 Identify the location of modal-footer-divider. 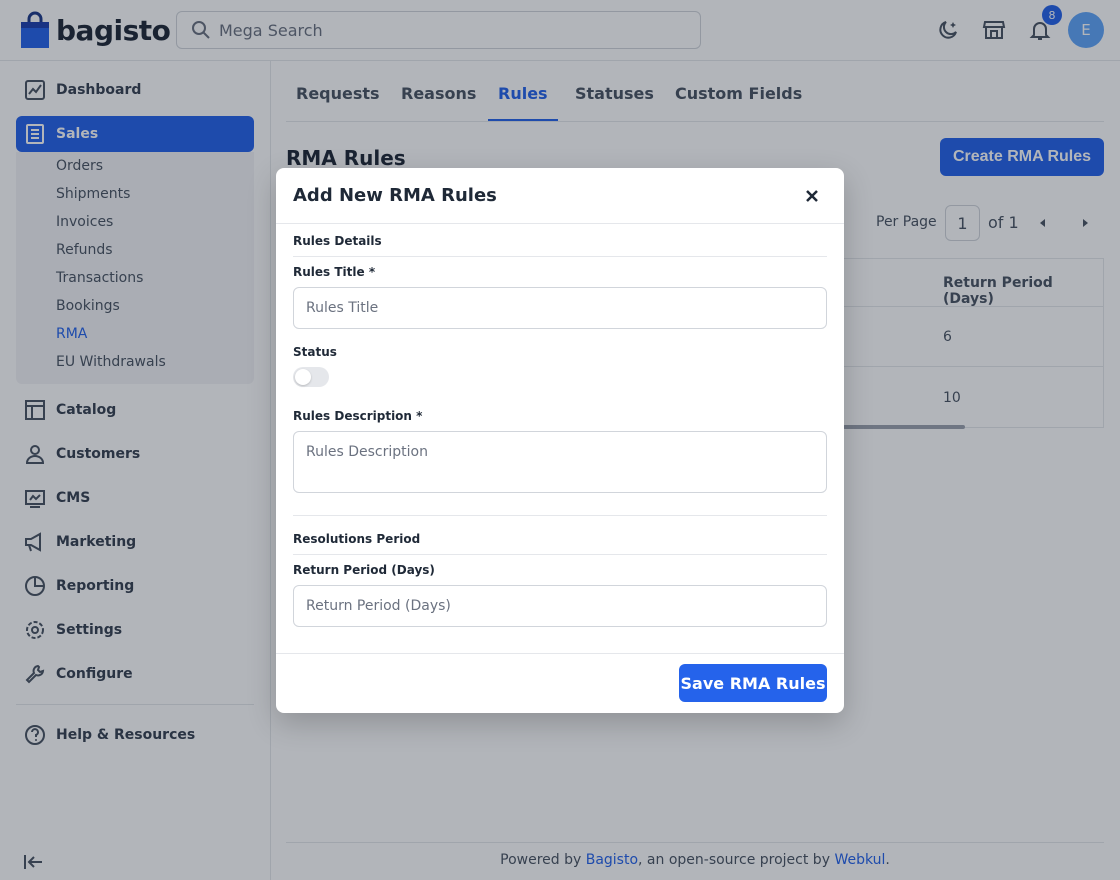
(560, 653).